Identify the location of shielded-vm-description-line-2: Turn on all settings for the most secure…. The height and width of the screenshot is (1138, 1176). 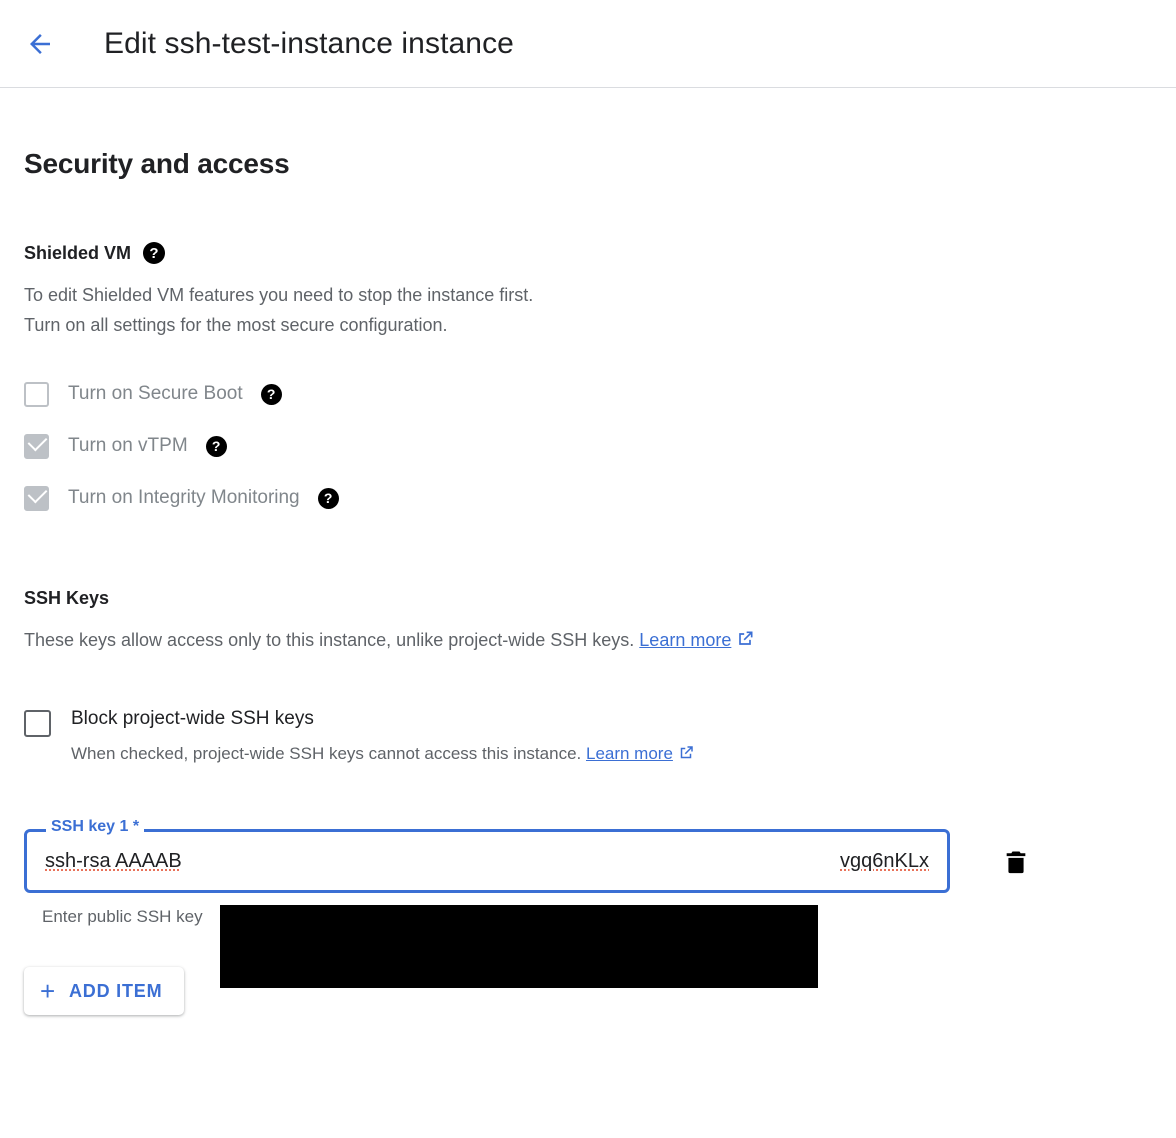
(236, 325).